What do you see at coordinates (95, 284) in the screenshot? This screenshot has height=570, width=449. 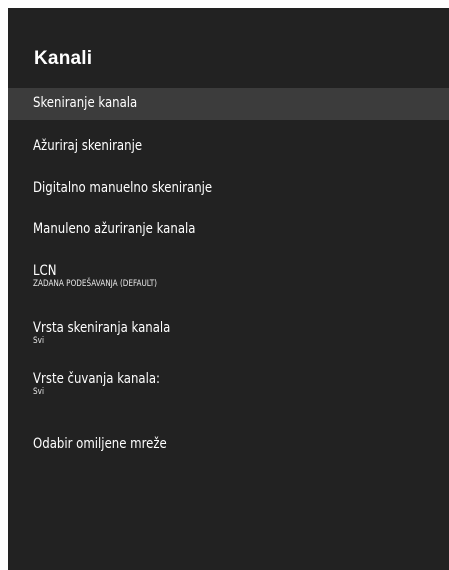 I see `menu-item-value: ZADANA PODEŠAVANJA (DEFAULT)` at bounding box center [95, 284].